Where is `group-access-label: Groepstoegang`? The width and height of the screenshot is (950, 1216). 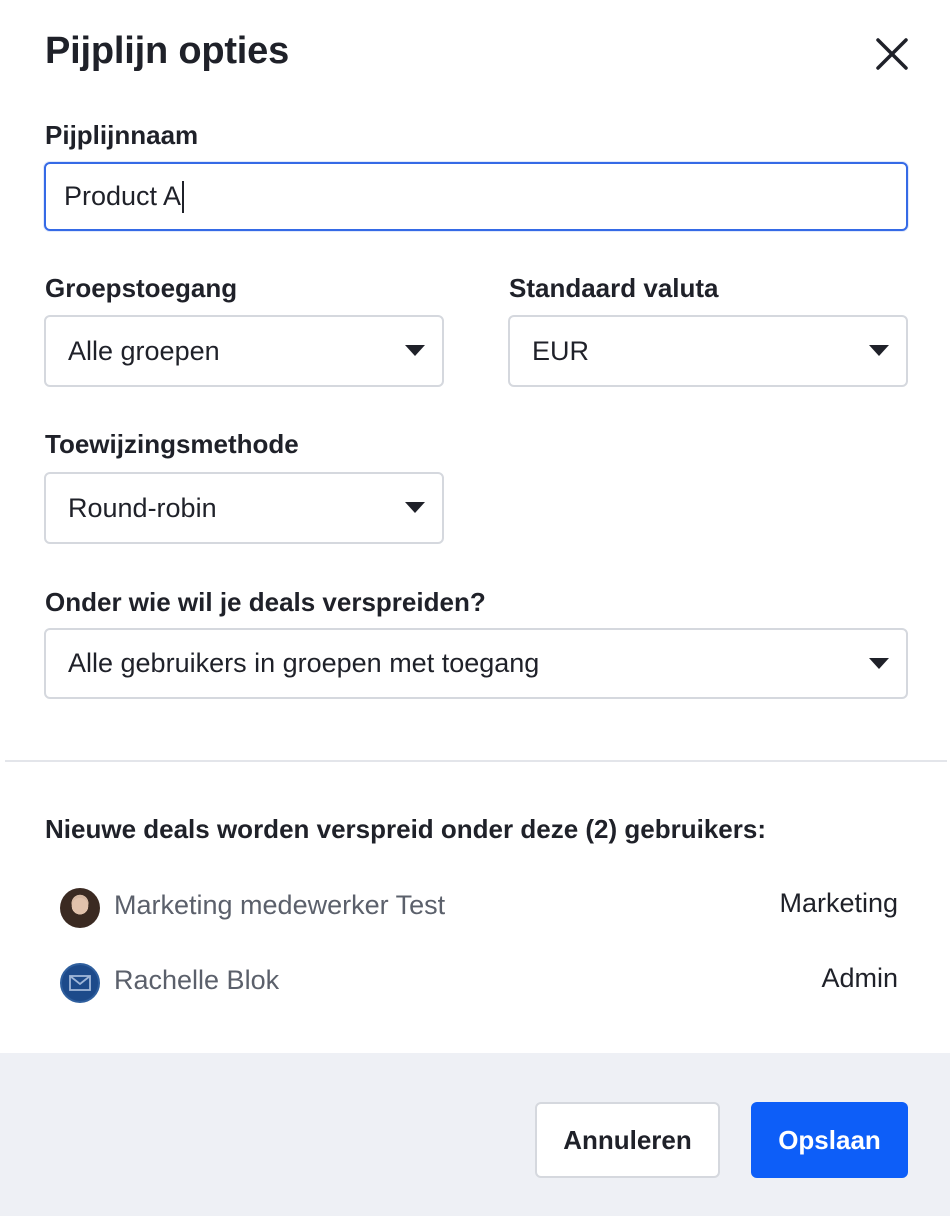
group-access-label: Groepstoegang is located at coordinates (141, 288).